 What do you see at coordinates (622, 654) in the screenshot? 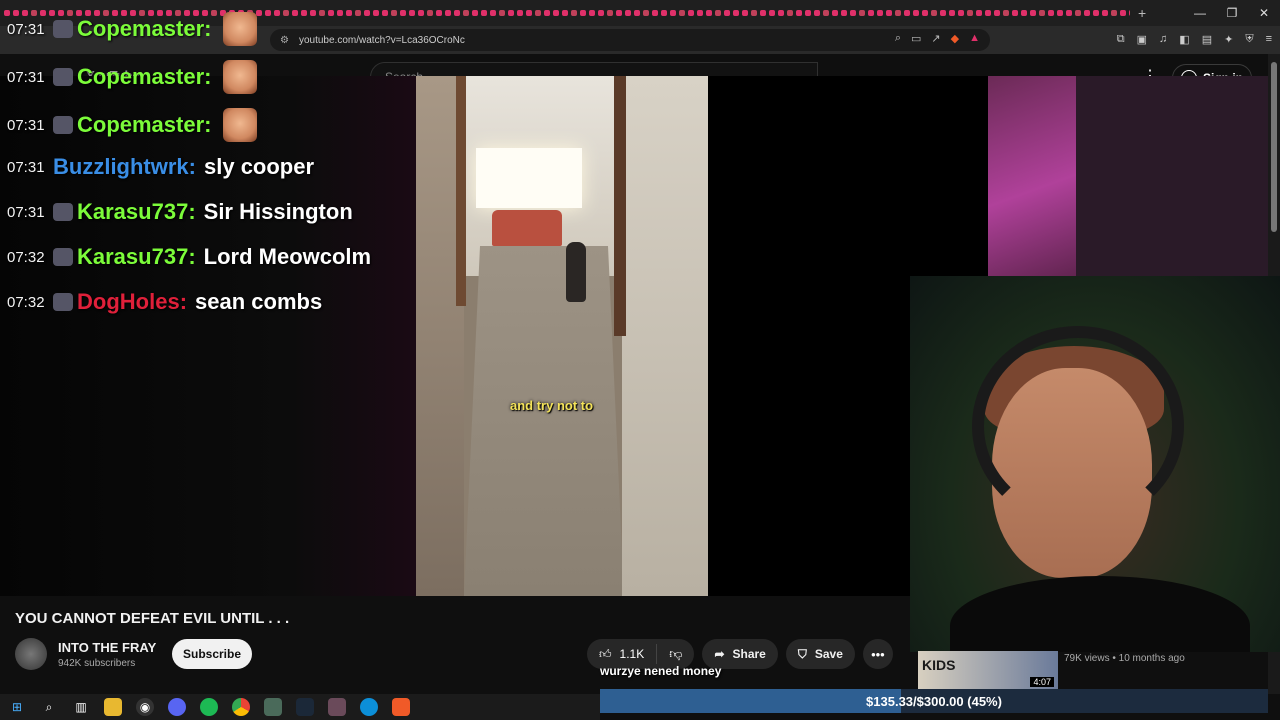
I see `like-button: 👍︎ 1.1K` at bounding box center [622, 654].